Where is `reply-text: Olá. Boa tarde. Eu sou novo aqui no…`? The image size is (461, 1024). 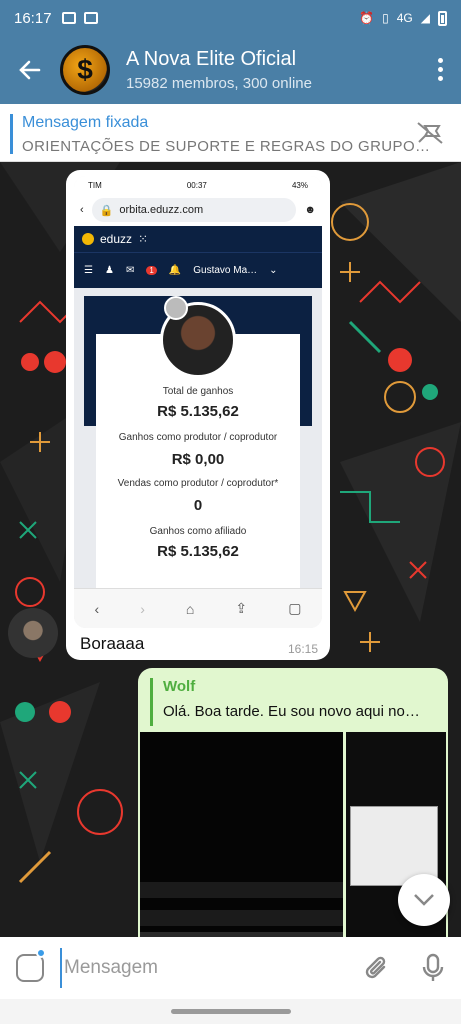
reply-text: Olá. Boa tarde. Eu sou novo aqui no… is located at coordinates (291, 711).